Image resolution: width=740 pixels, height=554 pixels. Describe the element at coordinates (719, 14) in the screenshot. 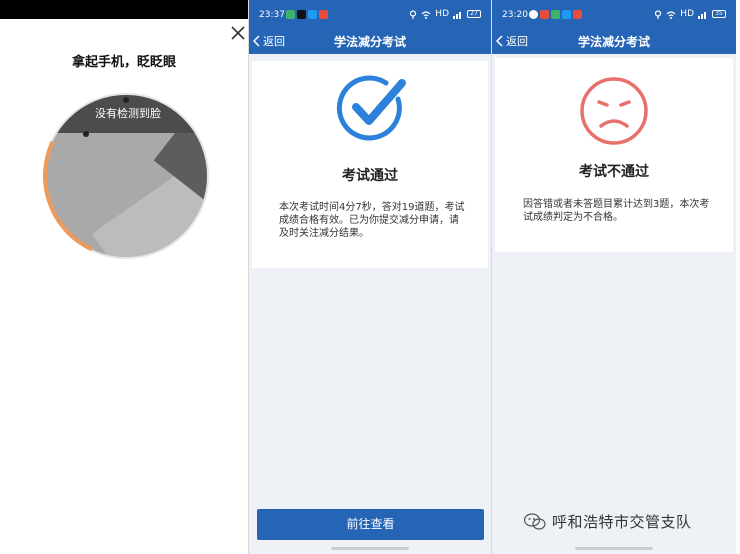

I see `battery-icon: 35` at that location.